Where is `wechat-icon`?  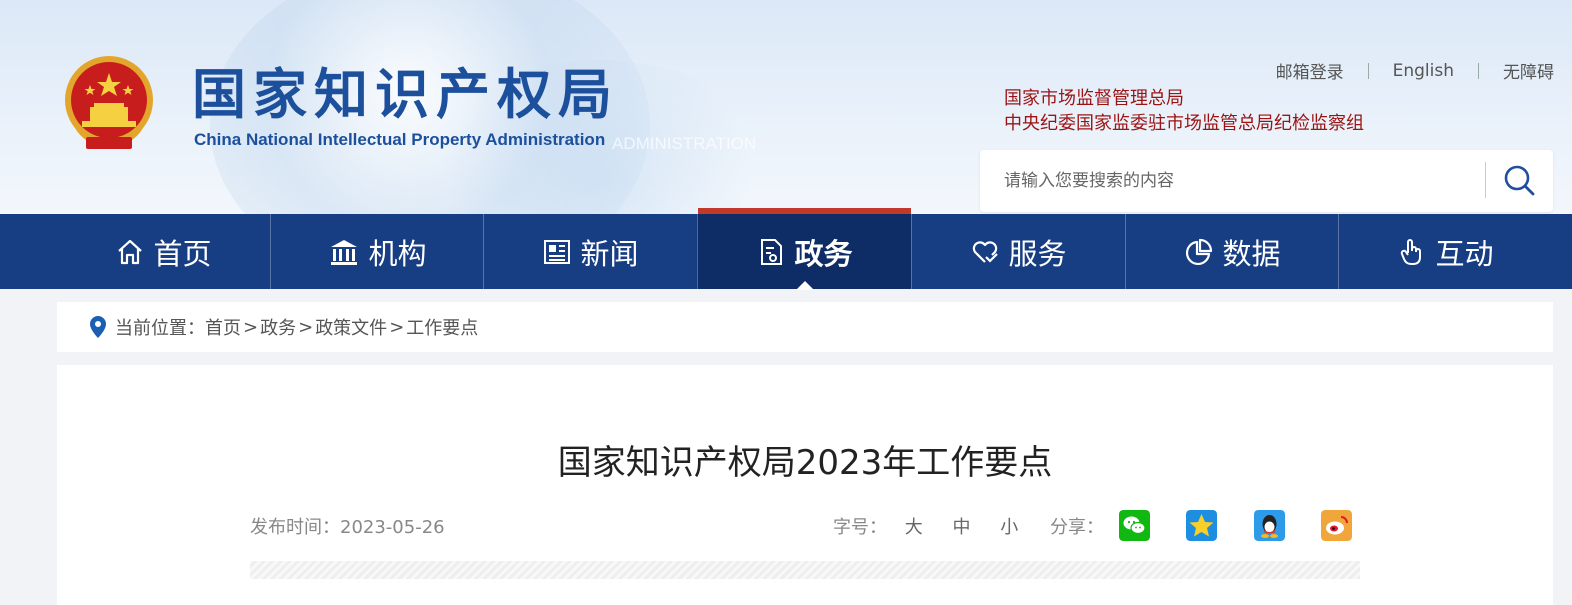 wechat-icon is located at coordinates (1134, 525).